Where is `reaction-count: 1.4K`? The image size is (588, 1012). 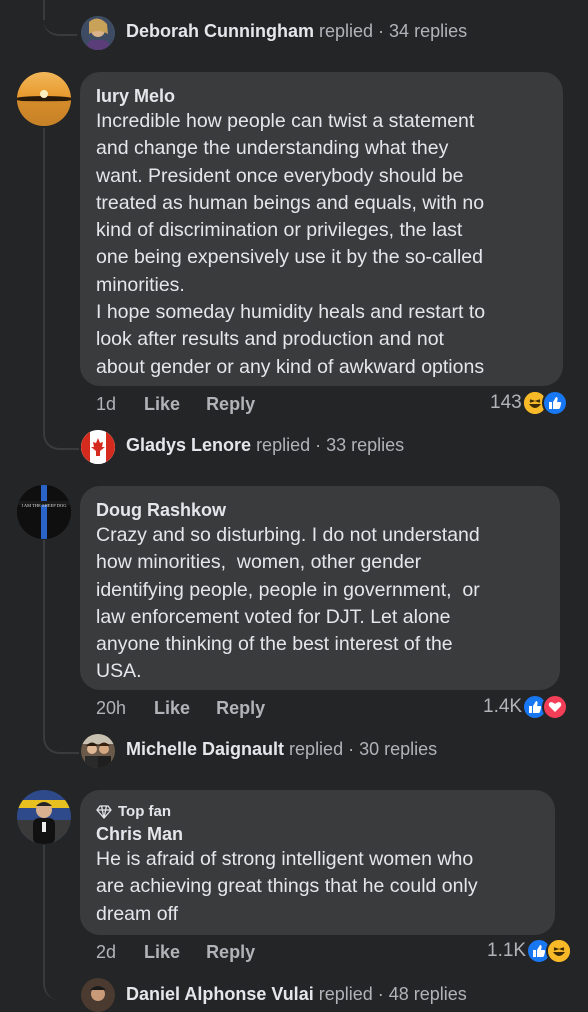
reaction-count: 1.4K is located at coordinates (503, 706).